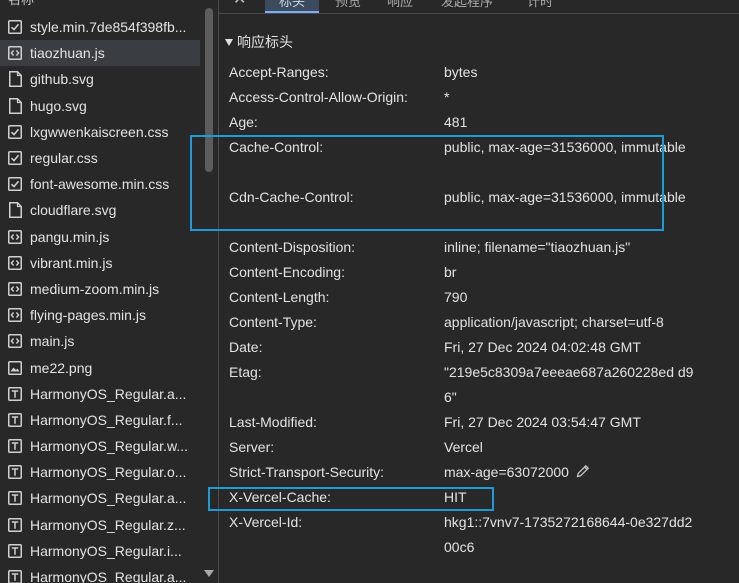 The width and height of the screenshot is (739, 583). I want to click on scroll-down-icon, so click(209, 573).